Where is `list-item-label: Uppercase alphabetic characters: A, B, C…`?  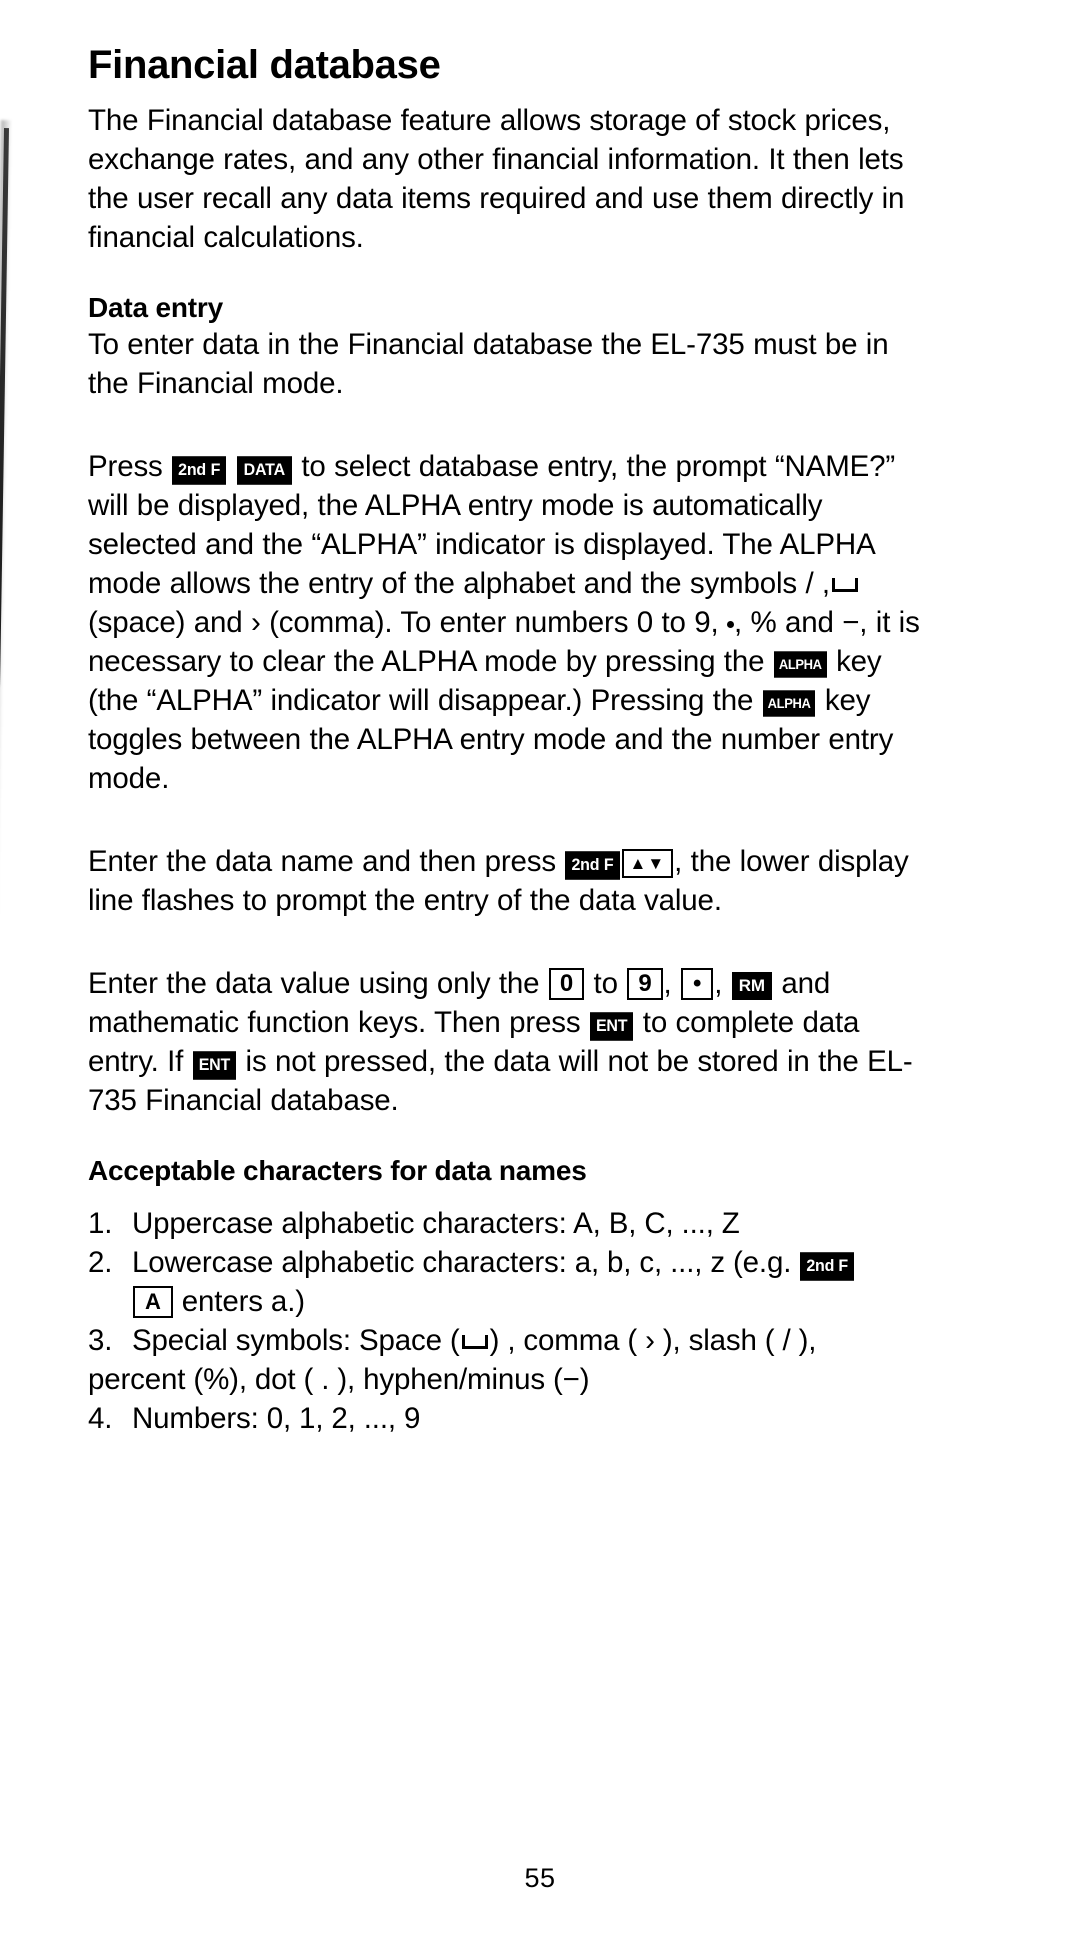 list-item-label: Uppercase alphabetic characters: A, B, C… is located at coordinates (436, 1223).